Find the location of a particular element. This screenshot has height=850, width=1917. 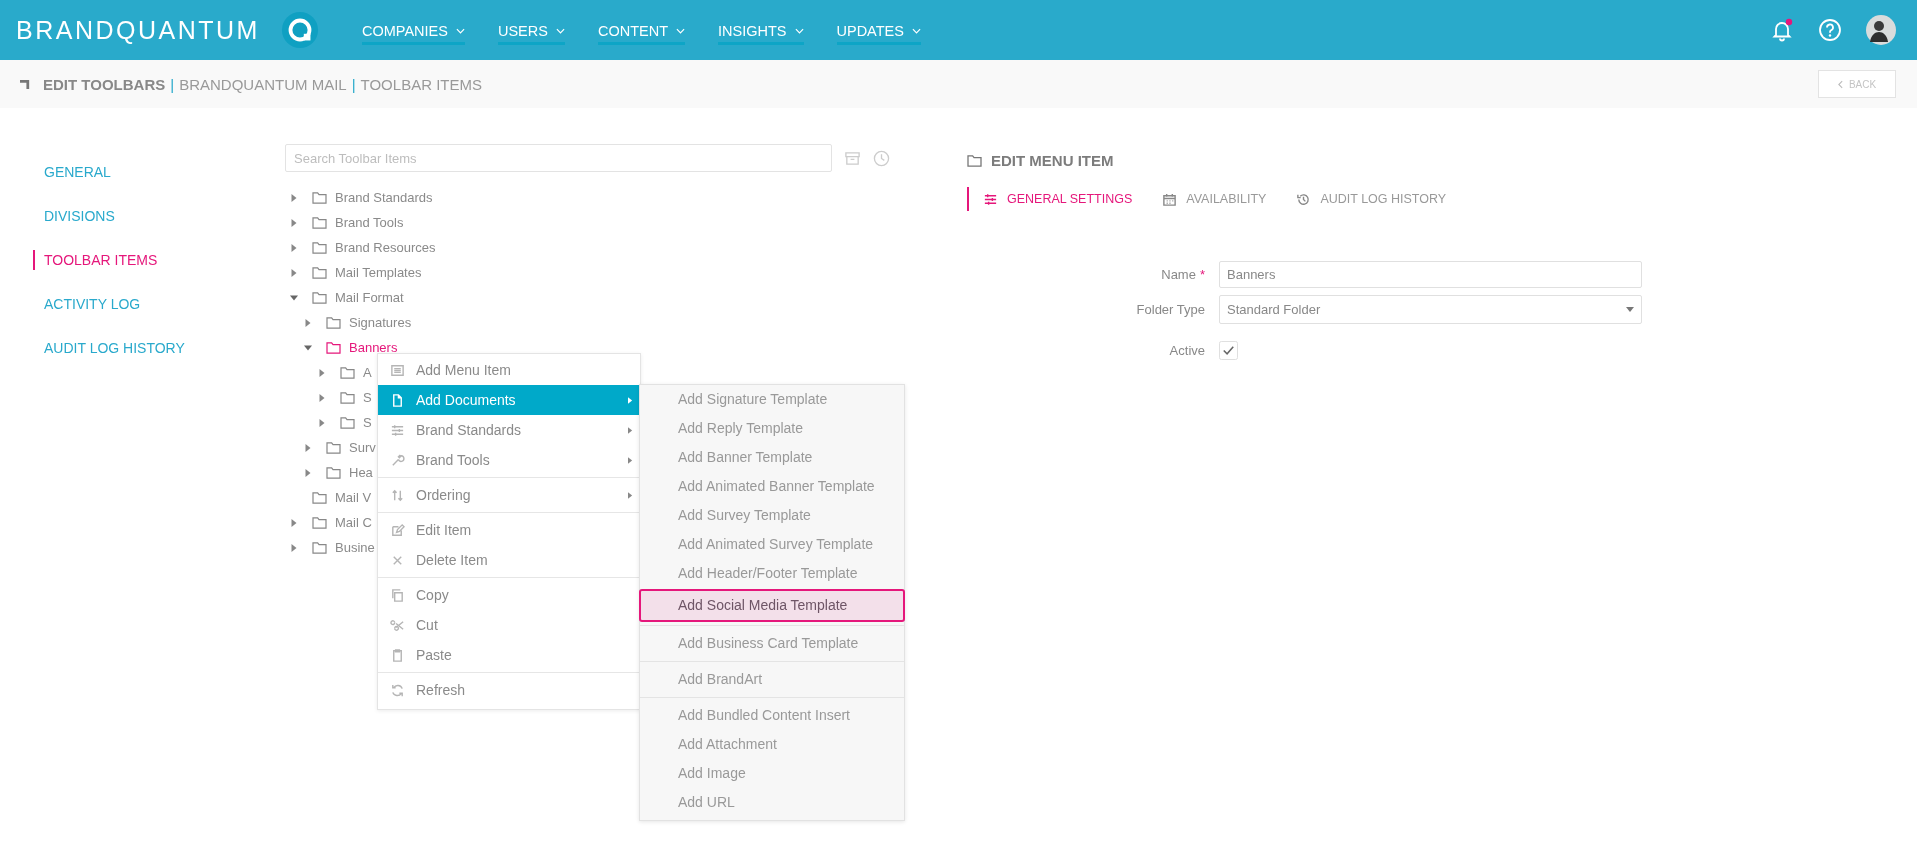

field-label: Folder Type is located at coordinates (1170, 309).